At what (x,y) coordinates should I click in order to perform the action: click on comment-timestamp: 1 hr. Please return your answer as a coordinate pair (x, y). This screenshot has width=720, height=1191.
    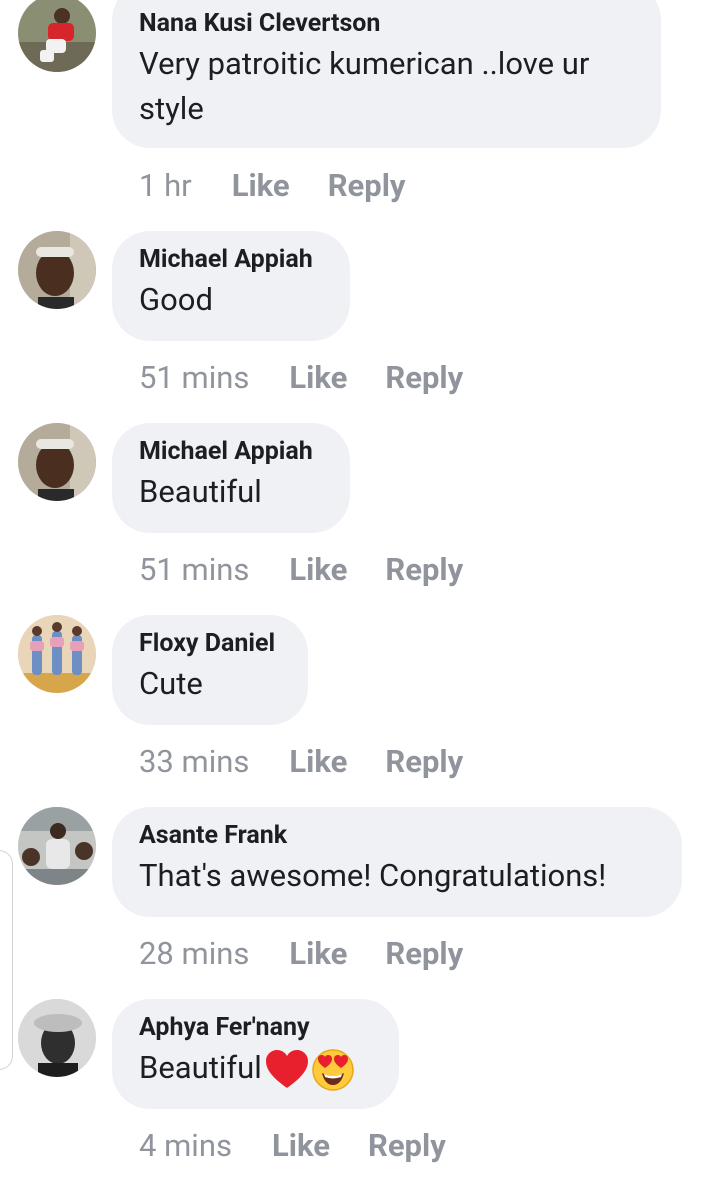
    Looking at the image, I should click on (165, 185).